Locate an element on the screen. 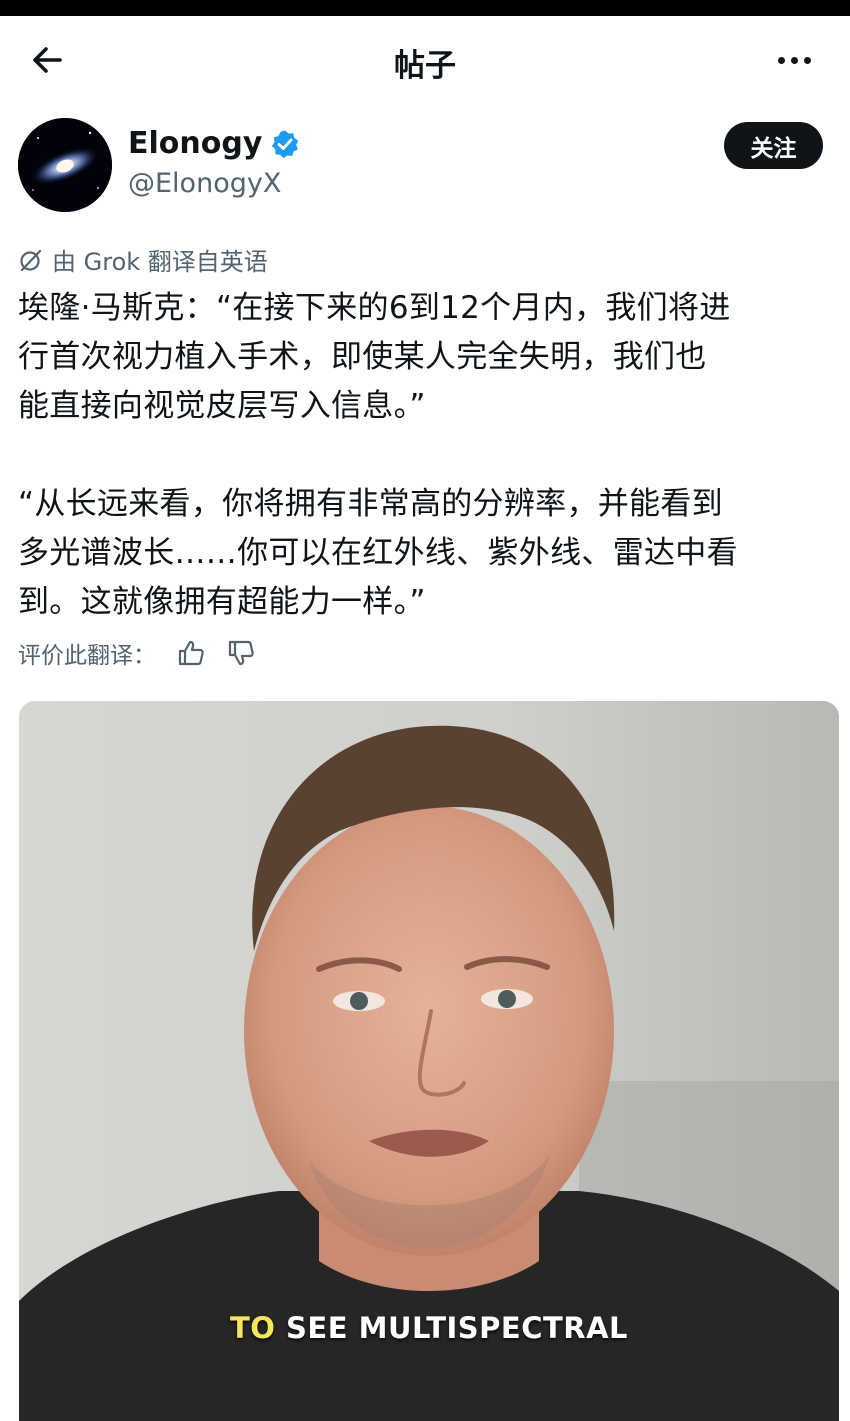 The height and width of the screenshot is (1421, 850). rate-translation: 评价此翻译： is located at coordinates (137, 653).